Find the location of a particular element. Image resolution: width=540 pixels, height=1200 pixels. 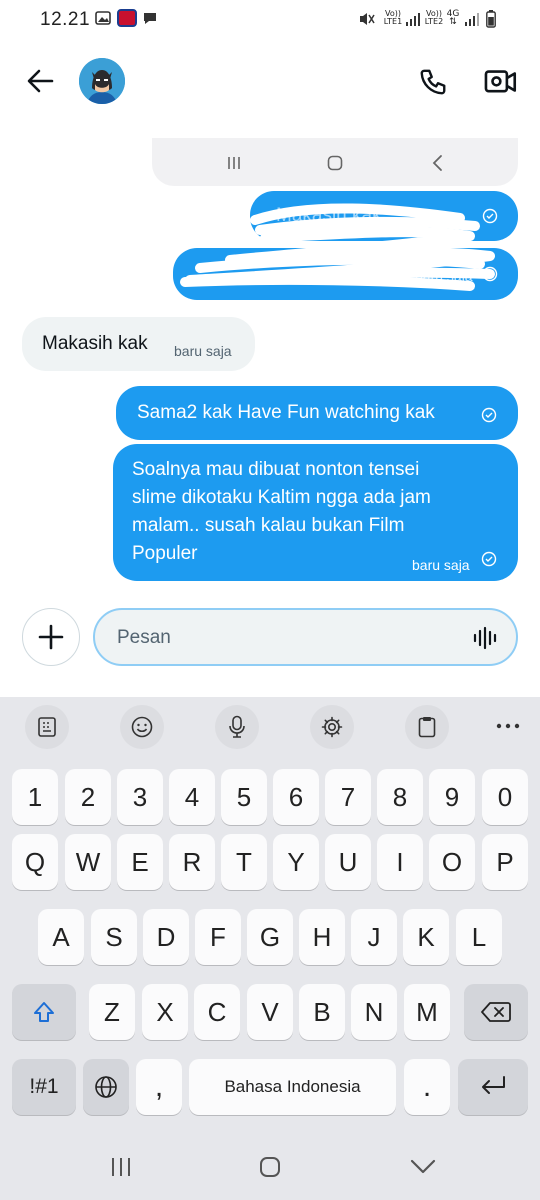

key-q: Q is located at coordinates (35, 862).